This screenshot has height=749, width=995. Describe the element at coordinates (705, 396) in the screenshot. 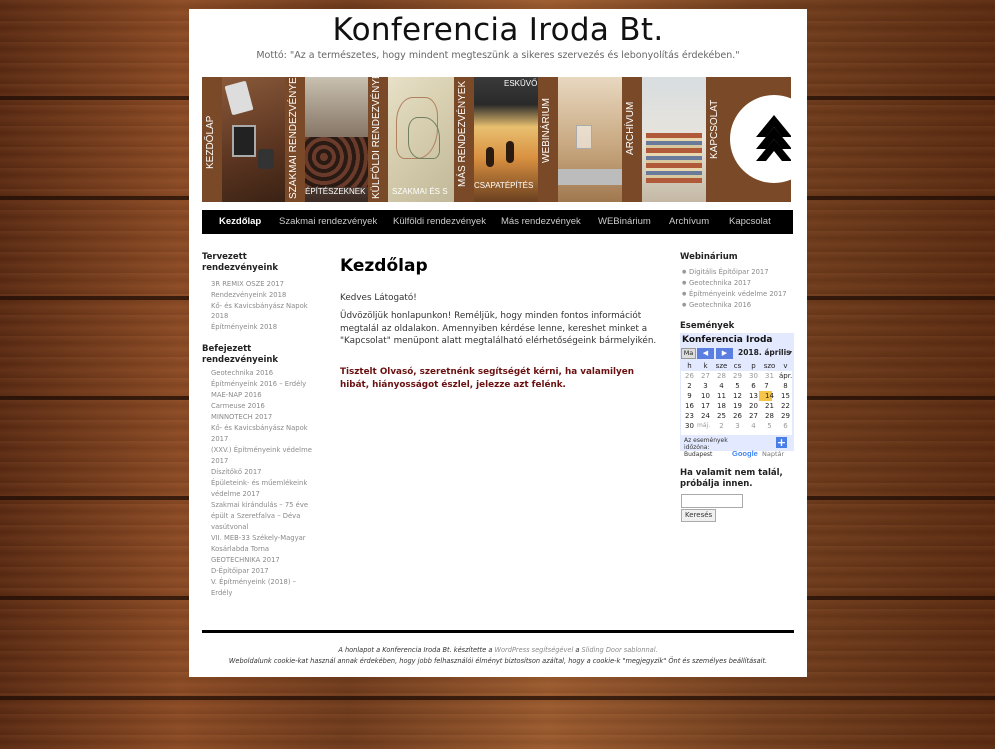

I see `calendar-day: 10` at that location.